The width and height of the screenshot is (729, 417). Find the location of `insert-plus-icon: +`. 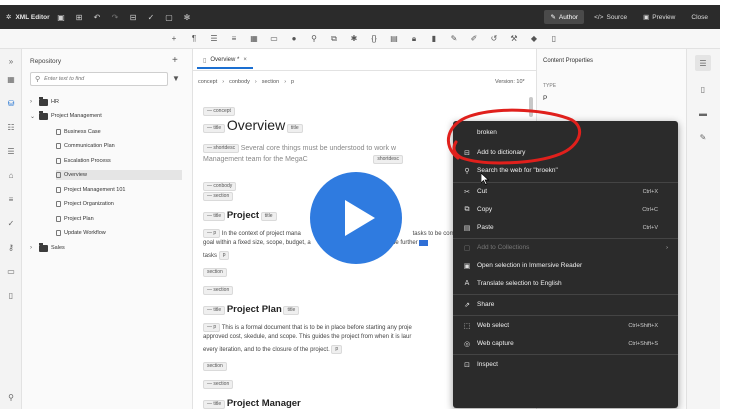

insert-plus-icon: + is located at coordinates (174, 39).